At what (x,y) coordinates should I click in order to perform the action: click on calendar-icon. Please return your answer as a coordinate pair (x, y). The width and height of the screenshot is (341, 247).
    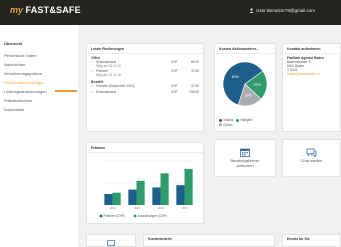
    Looking at the image, I should click on (245, 152).